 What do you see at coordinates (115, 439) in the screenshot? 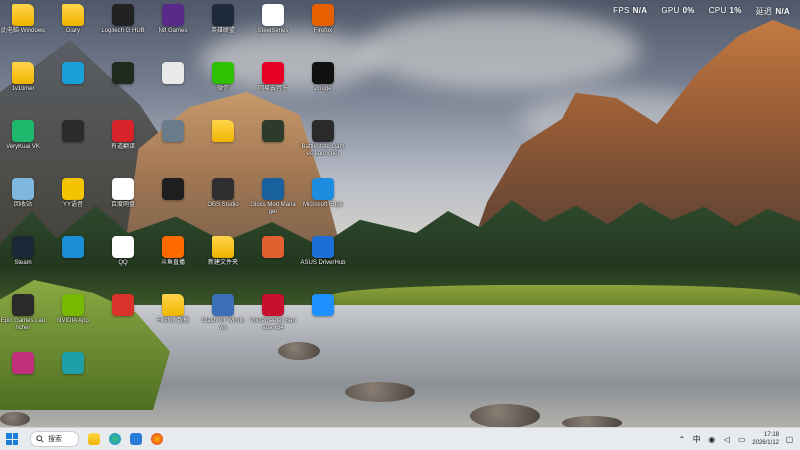
I see `edge-taskbar-icon` at bounding box center [115, 439].